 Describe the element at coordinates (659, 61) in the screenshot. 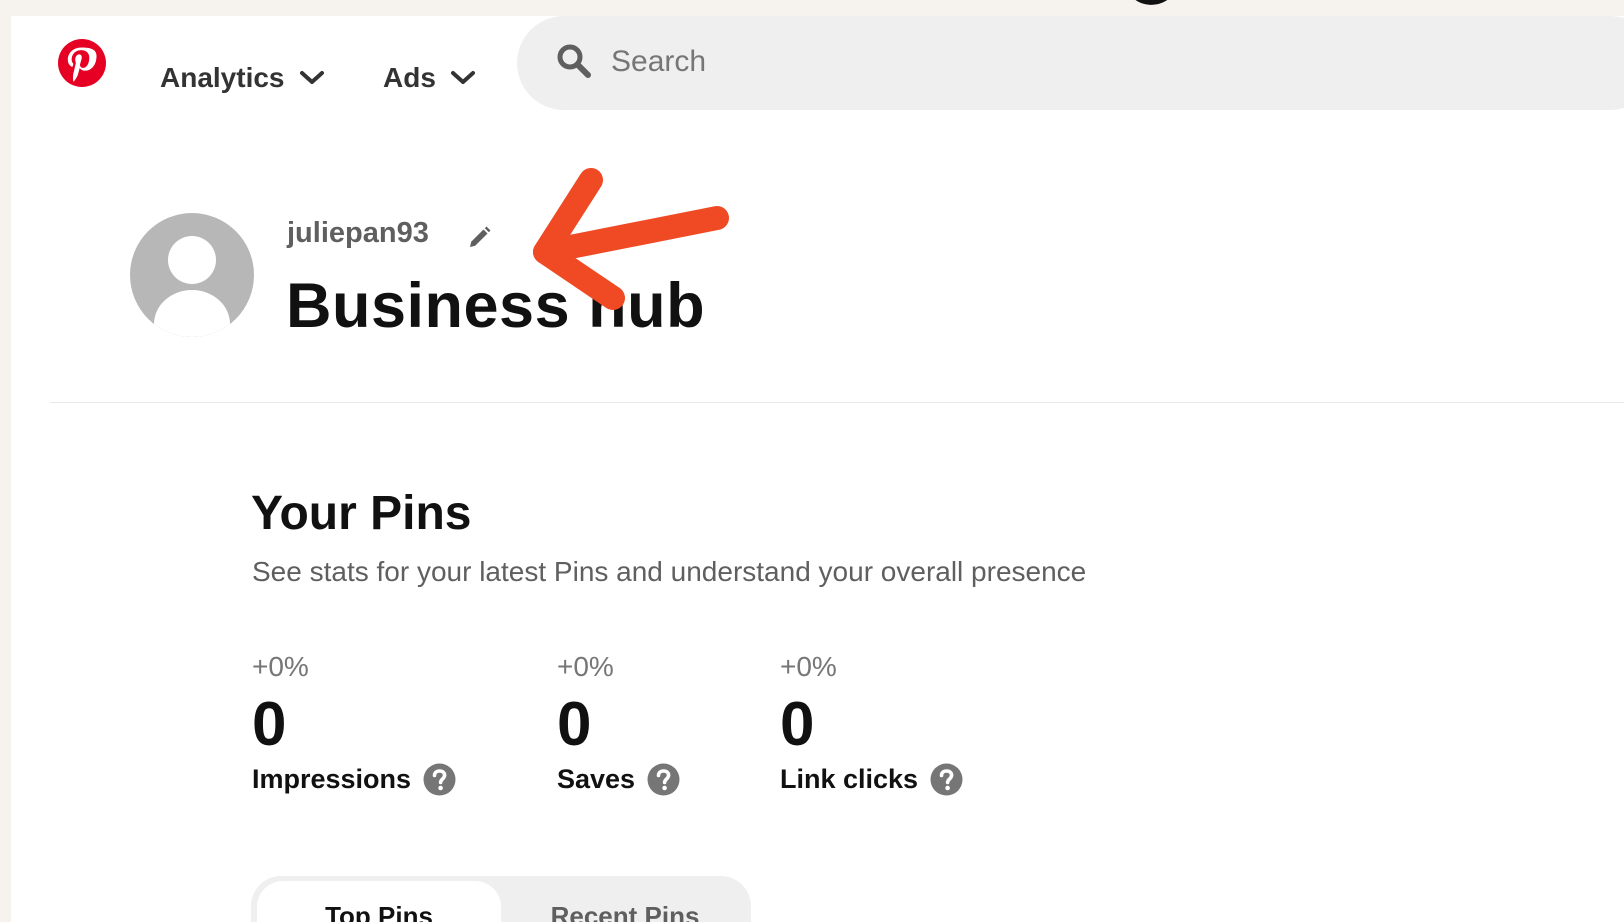

I see `search-placeholder: Search` at that location.